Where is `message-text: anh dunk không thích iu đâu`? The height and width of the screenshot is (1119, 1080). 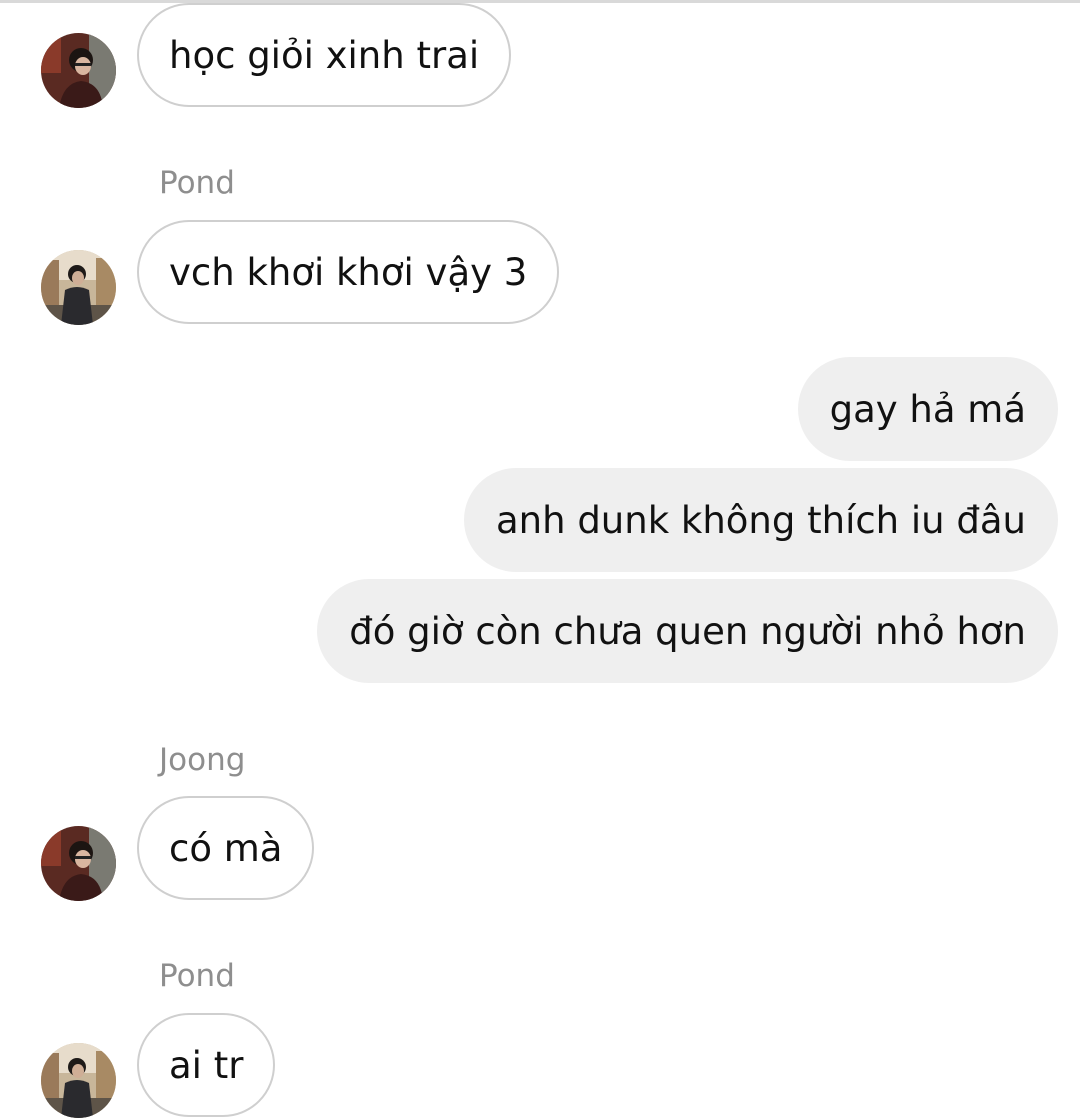
message-text: anh dunk không thích iu đâu is located at coordinates (760, 520).